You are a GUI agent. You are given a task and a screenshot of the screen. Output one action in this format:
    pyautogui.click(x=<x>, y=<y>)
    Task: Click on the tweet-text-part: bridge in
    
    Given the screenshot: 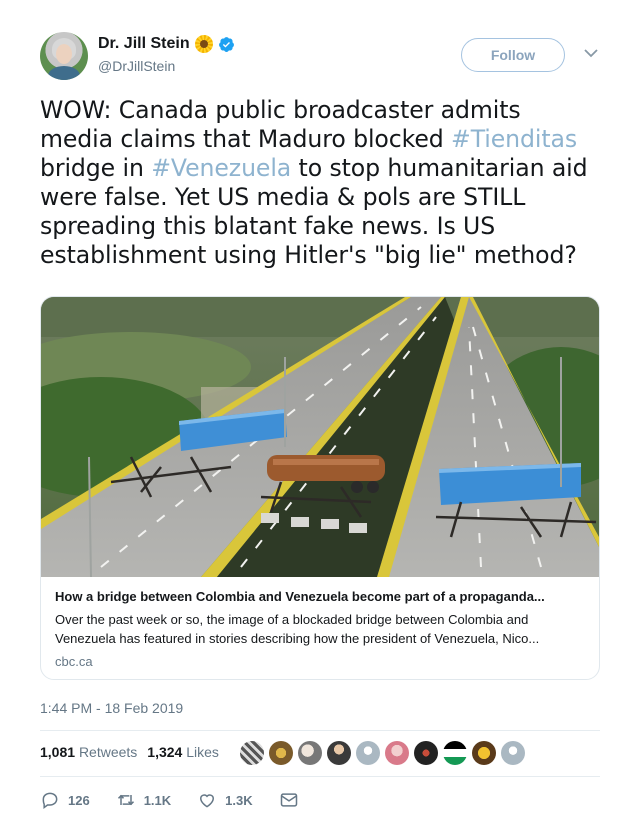 What is the action you would take?
    pyautogui.click(x=96, y=168)
    